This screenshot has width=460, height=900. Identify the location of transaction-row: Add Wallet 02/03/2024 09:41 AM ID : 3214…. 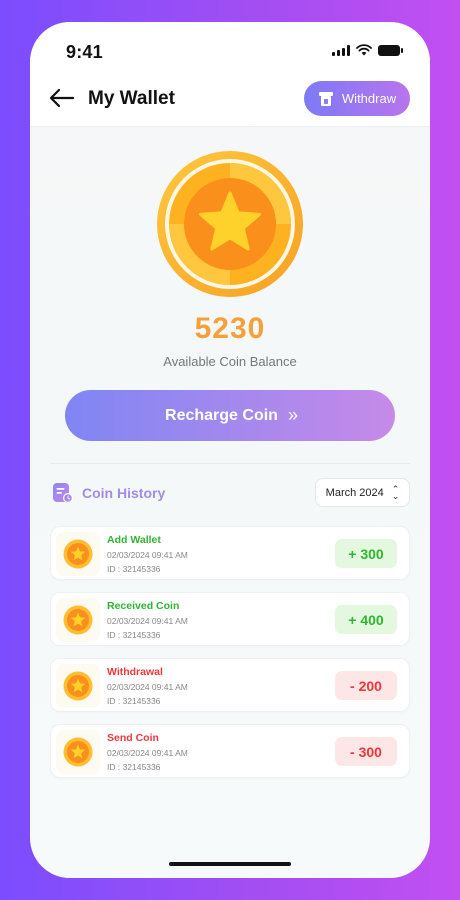
(230, 553).